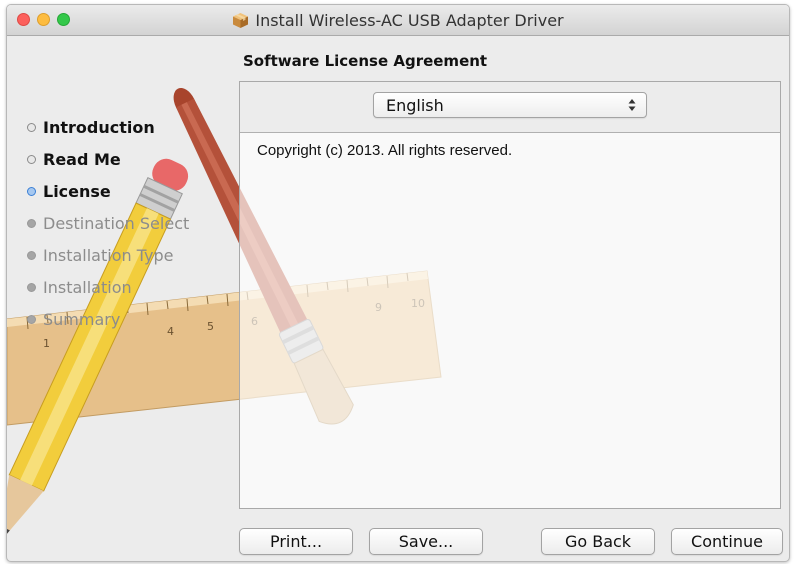 Image resolution: width=794 pixels, height=564 pixels. Describe the element at coordinates (510, 105) in the screenshot. I see `language-select: English` at that location.